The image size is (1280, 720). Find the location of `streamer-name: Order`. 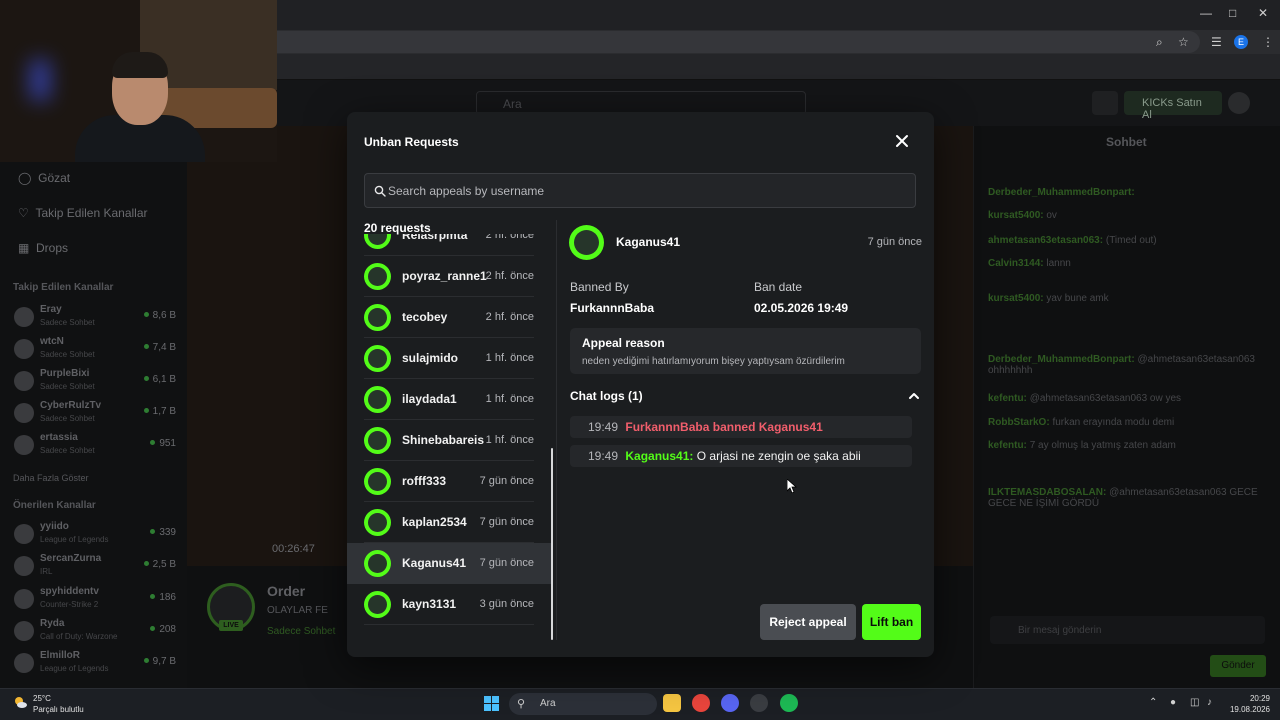

streamer-name: Order is located at coordinates (286, 591).